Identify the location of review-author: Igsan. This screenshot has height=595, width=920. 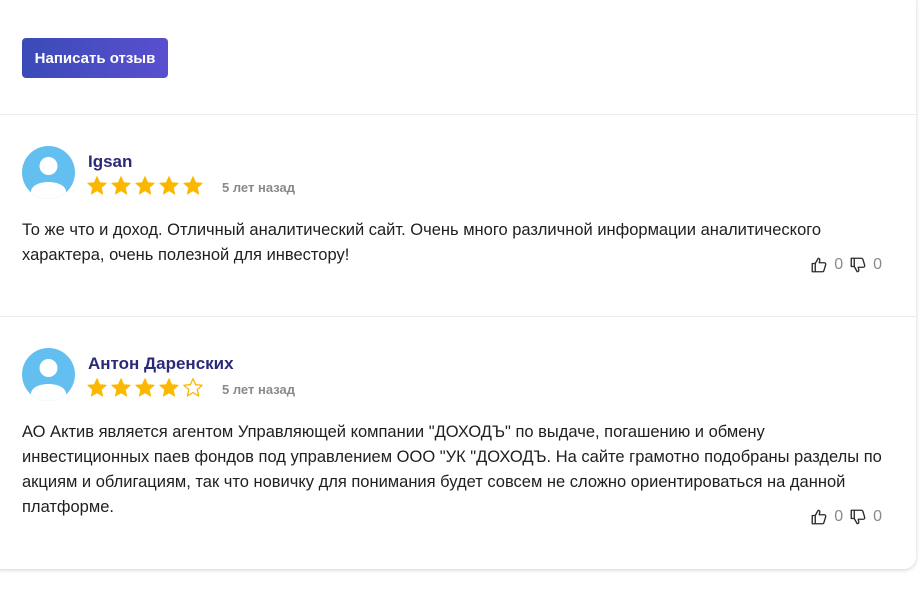
(110, 162).